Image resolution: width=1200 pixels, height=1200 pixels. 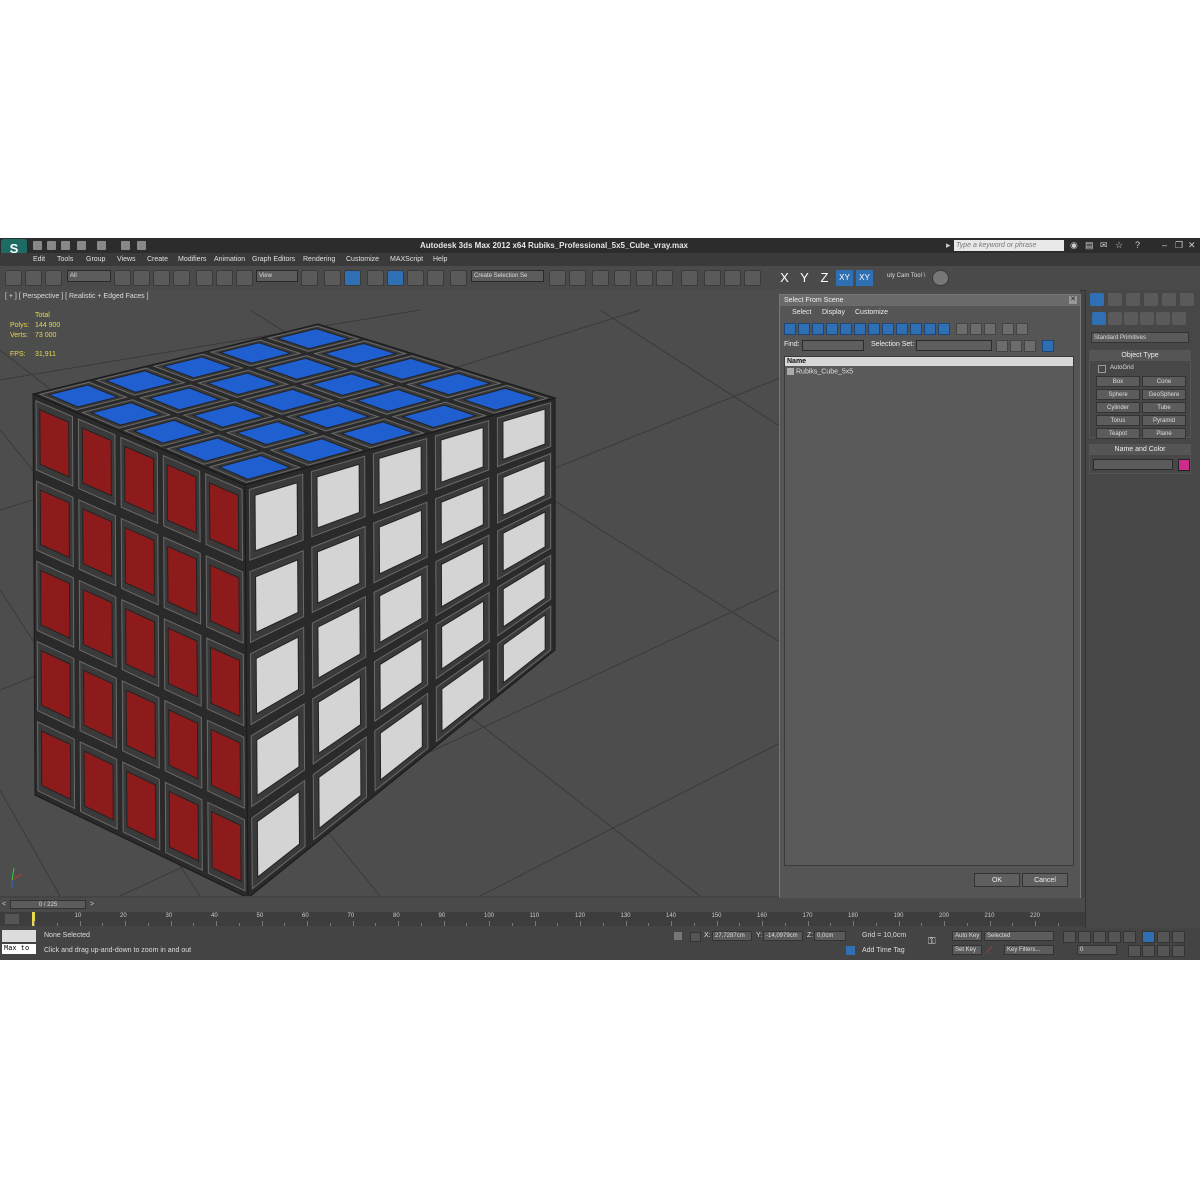 I want to click on time-slider-right-arrow-icon: >, so click(x=92, y=904).